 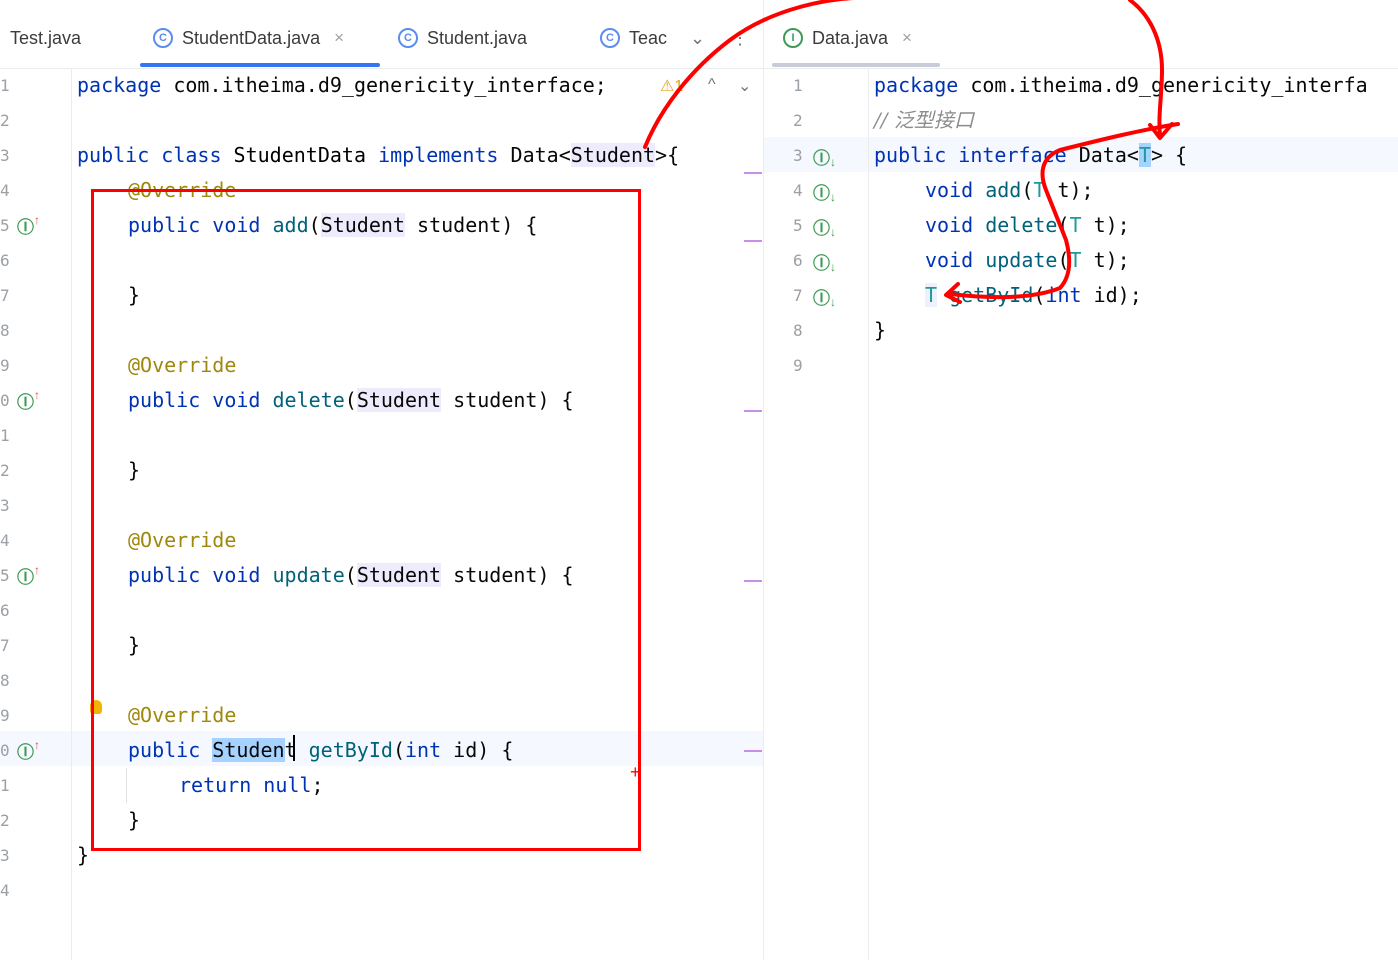 I want to click on more-vertical-icon: ⋮, so click(x=740, y=37).